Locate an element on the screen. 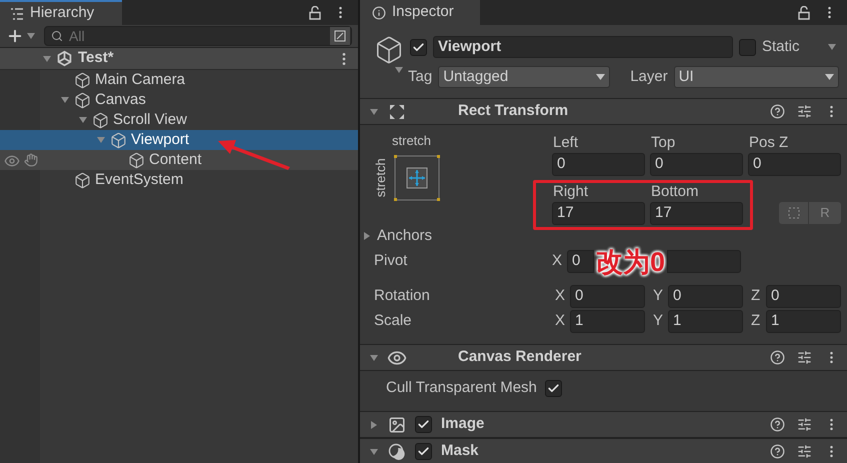  hierarchy-row: EventSystem is located at coordinates (179, 180).